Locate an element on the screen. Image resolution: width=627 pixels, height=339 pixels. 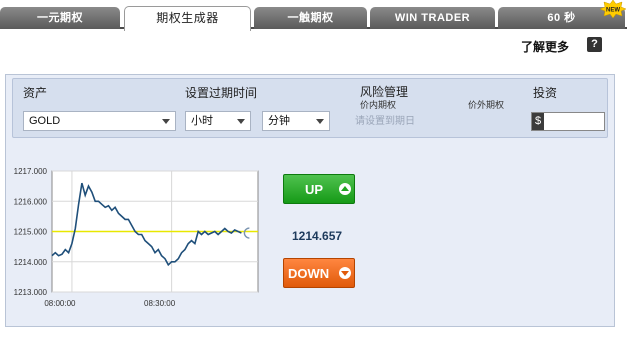
down-button-label: DOWN is located at coordinates (309, 273).